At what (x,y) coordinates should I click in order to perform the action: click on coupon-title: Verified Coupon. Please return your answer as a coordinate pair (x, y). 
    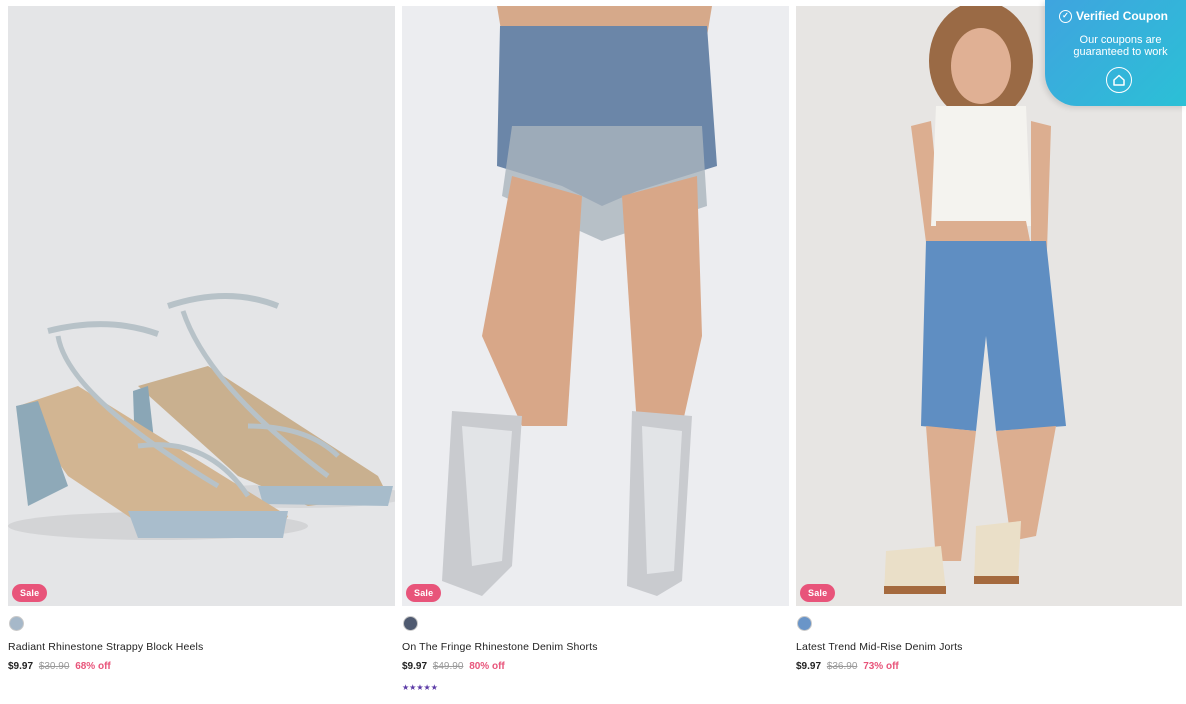
    Looking at the image, I should click on (1122, 16).